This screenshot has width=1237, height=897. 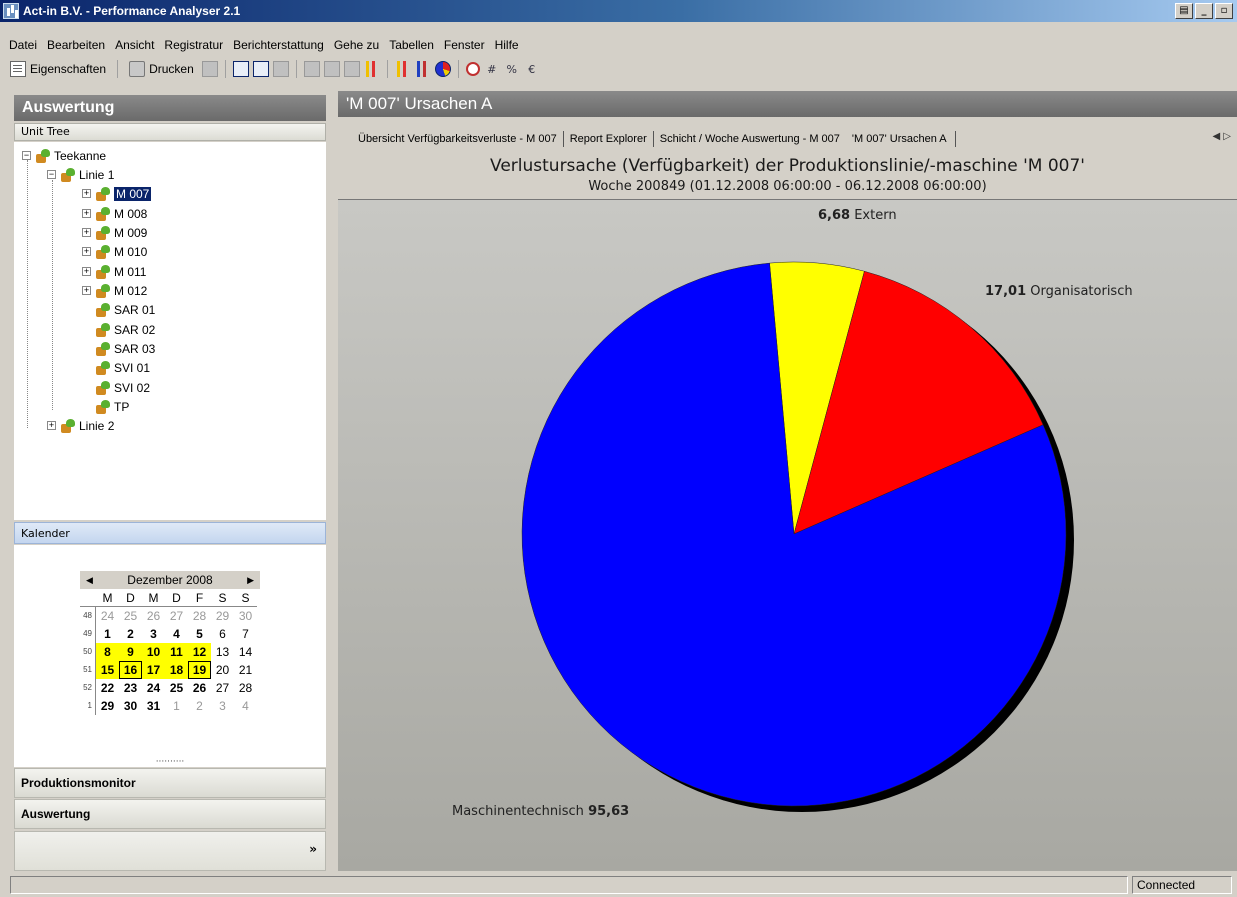 I want to click on chevron-down-icon: », so click(x=313, y=849).